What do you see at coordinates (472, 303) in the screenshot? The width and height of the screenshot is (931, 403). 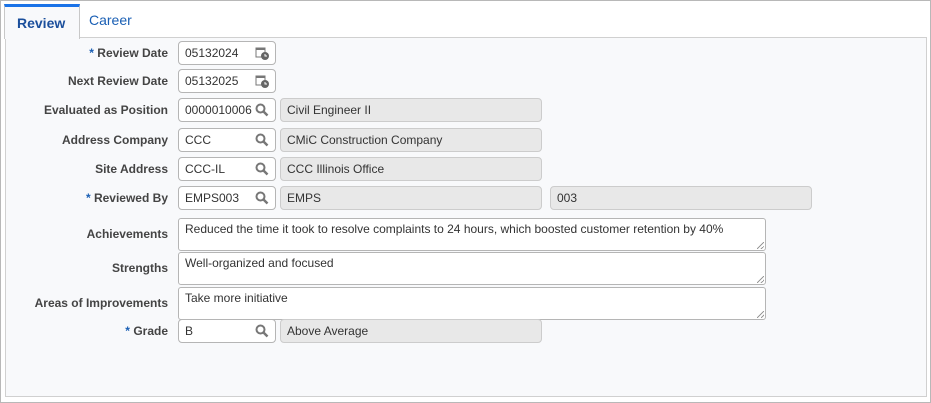 I see `improvements-textarea: Take more initiative` at bounding box center [472, 303].